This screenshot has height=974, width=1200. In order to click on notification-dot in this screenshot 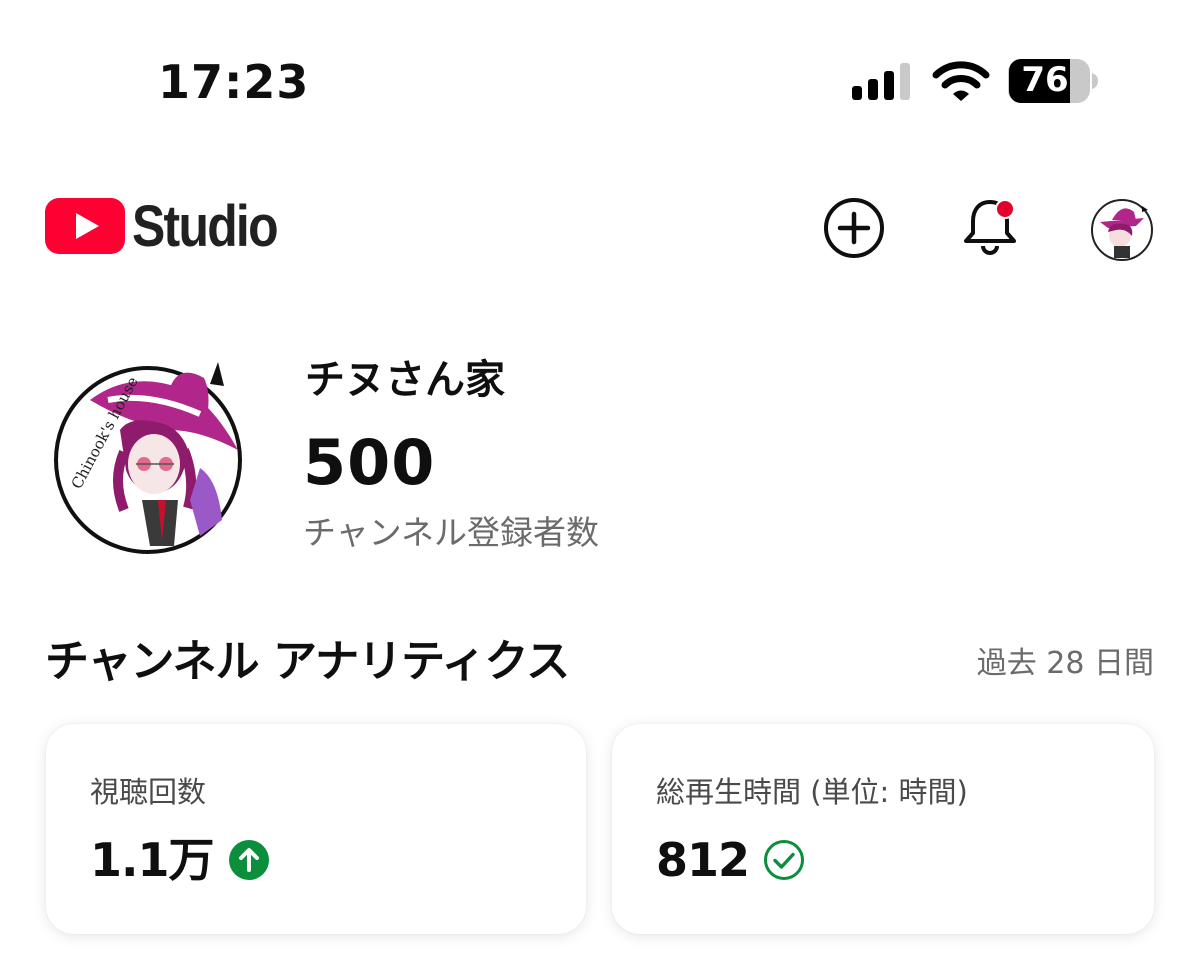, I will do `click(1005, 209)`.